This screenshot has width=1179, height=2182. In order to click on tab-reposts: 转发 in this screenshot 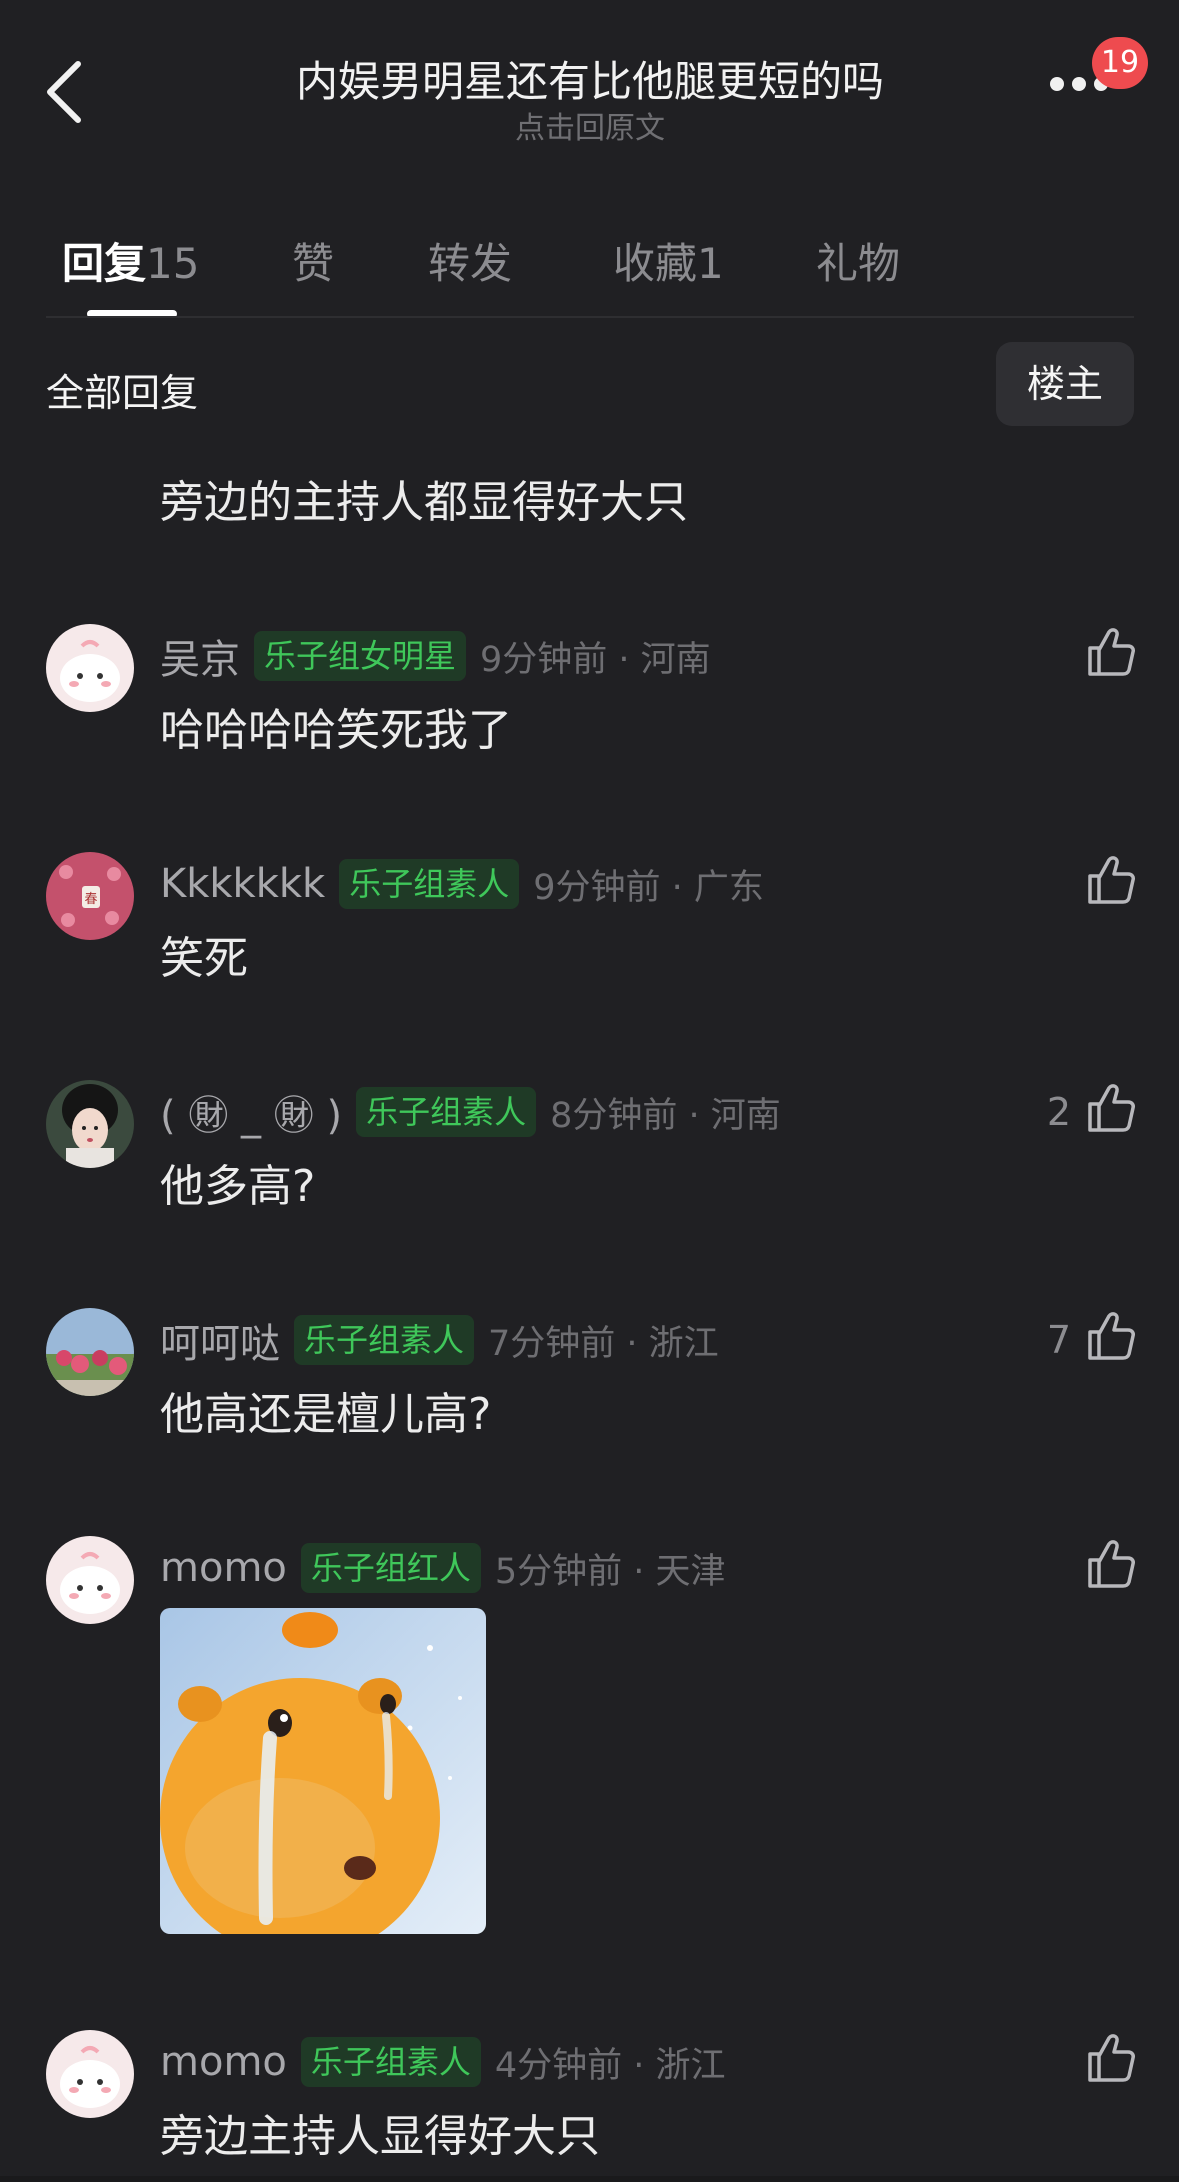, I will do `click(470, 260)`.